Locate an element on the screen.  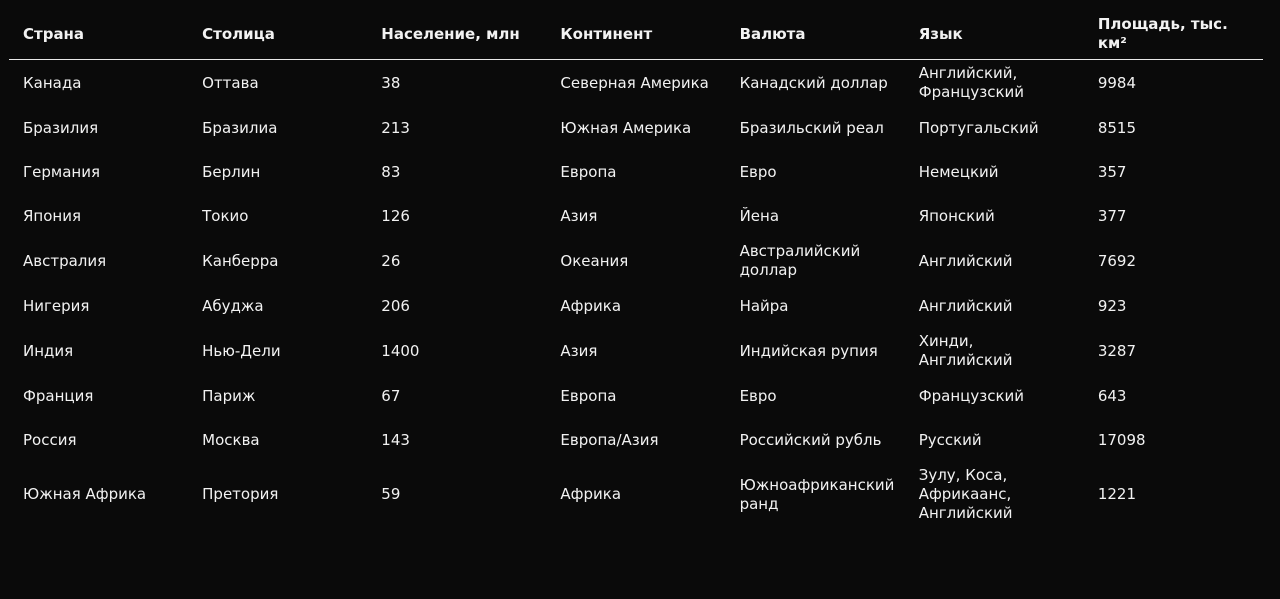
cell-language: Немецкий is located at coordinates (958, 171).